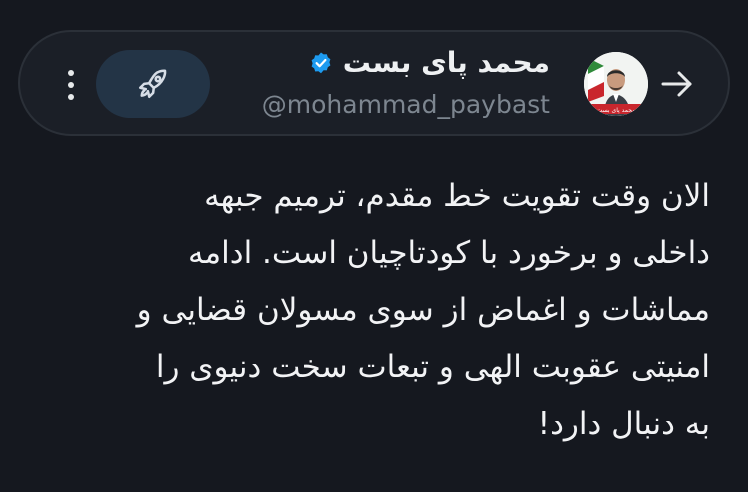  I want to click on tweet-line: داخلی و برخورد با کودتاچیان است. ادامه, so click(448, 253).